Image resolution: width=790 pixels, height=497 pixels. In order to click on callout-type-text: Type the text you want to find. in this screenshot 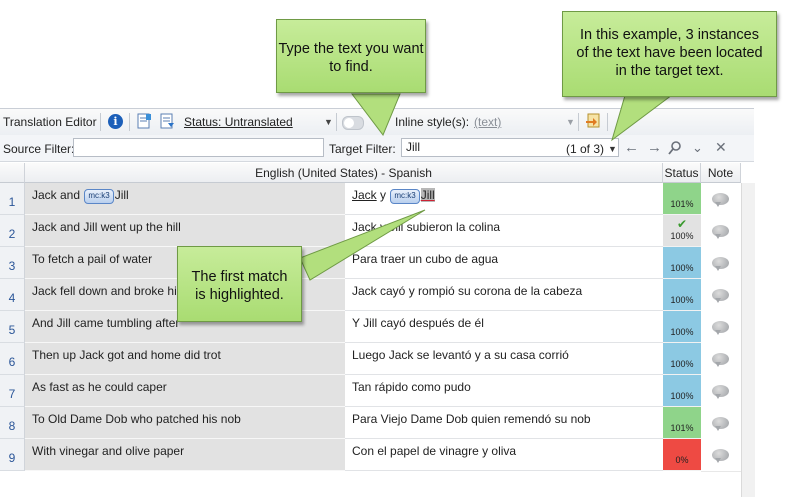, I will do `click(351, 56)`.